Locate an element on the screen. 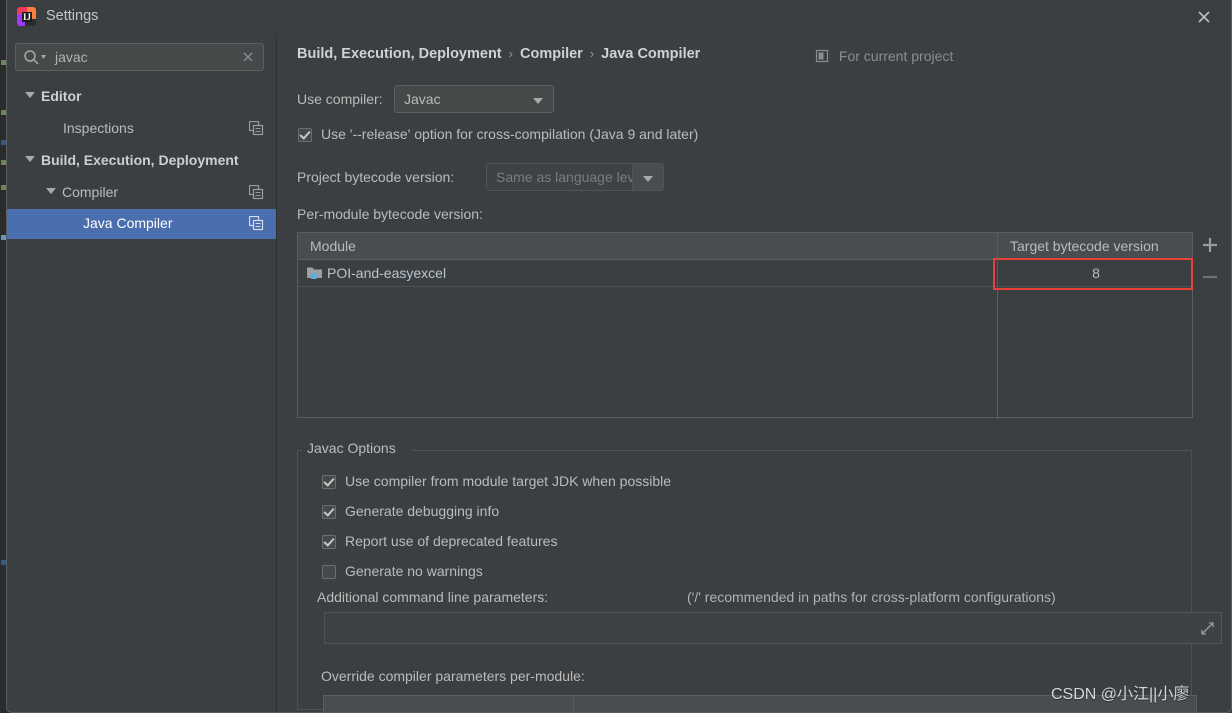  module-folder-icon is located at coordinates (315, 274).